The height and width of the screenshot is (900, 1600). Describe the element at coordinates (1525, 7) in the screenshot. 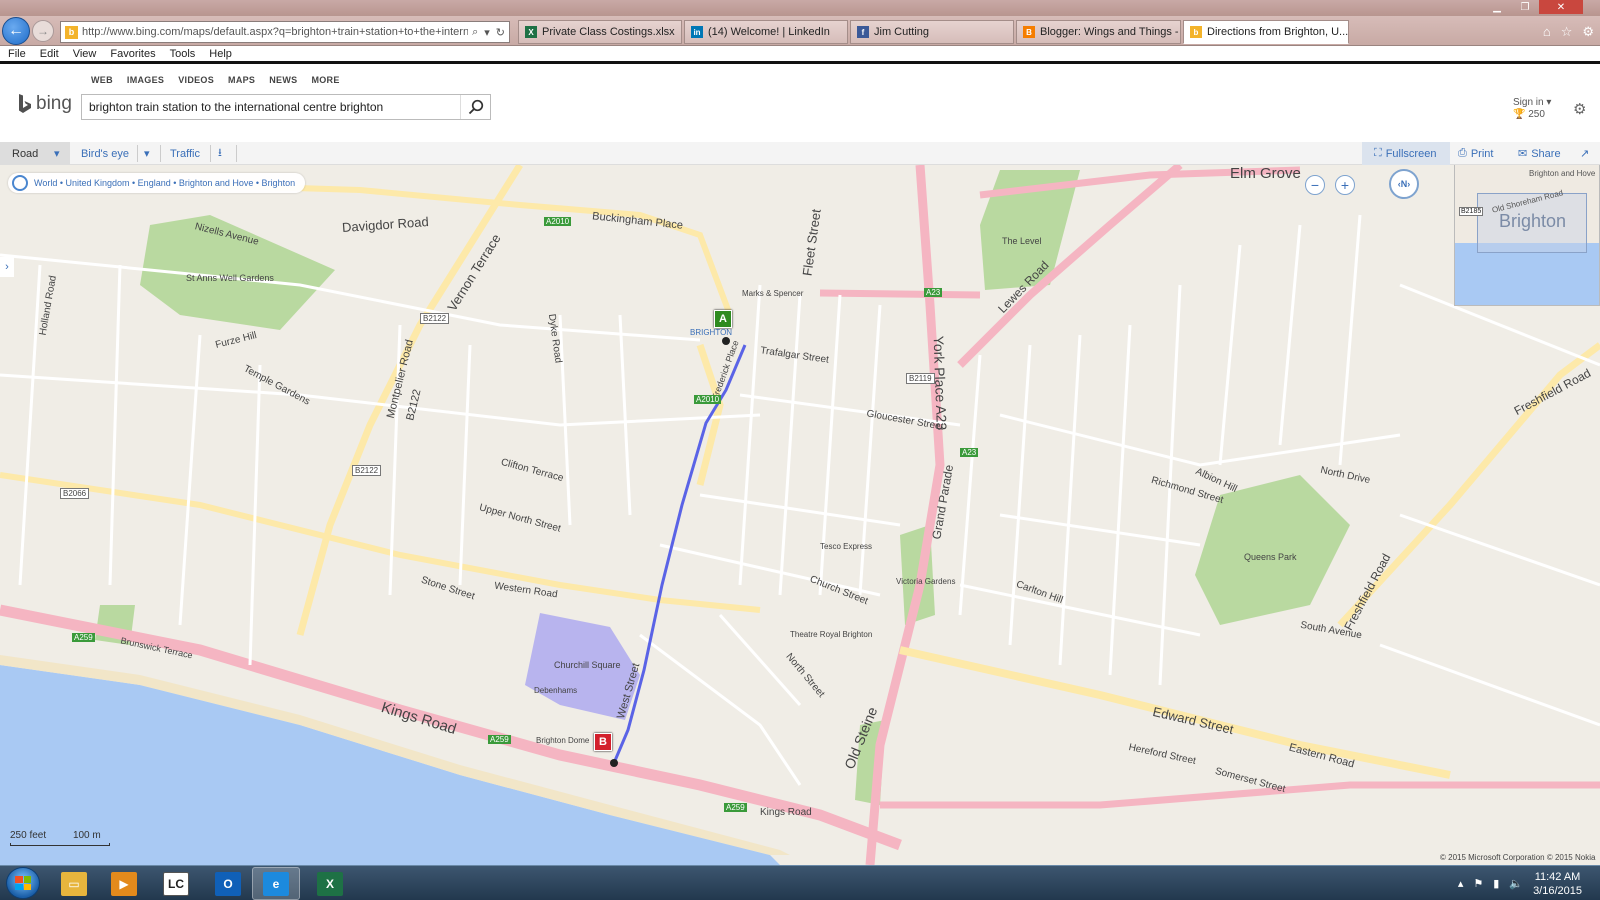

I see `maximize-button: ❐` at that location.